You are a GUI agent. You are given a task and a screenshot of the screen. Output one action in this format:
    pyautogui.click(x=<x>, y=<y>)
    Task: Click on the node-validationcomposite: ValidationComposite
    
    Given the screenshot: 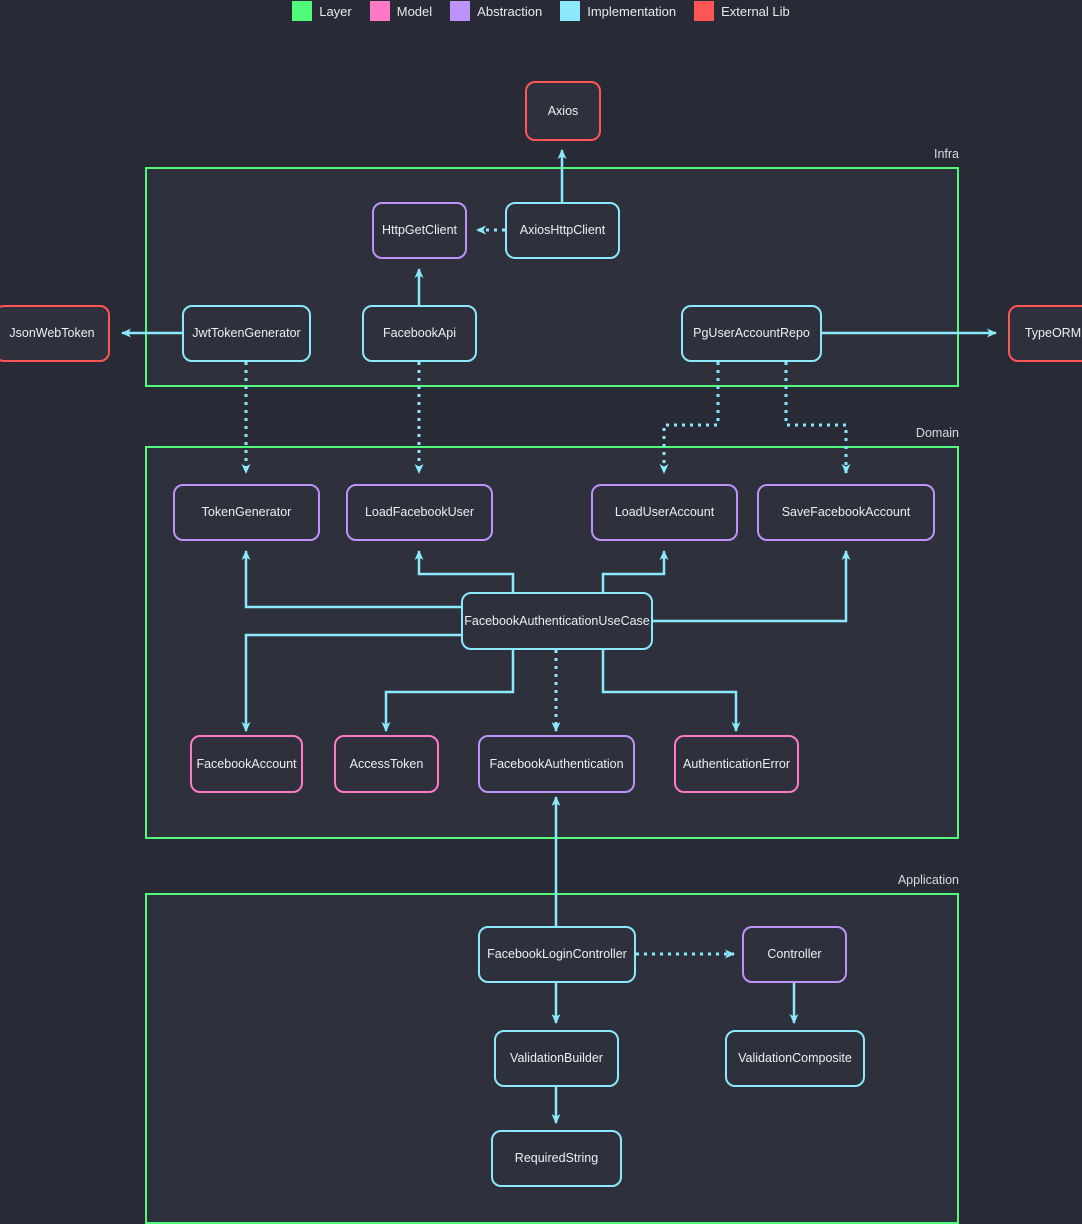 What is the action you would take?
    pyautogui.click(x=795, y=1058)
    